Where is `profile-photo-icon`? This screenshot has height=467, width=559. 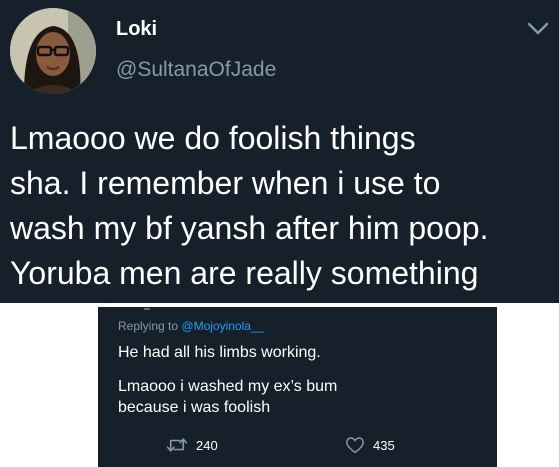 profile-photo-icon is located at coordinates (53, 51).